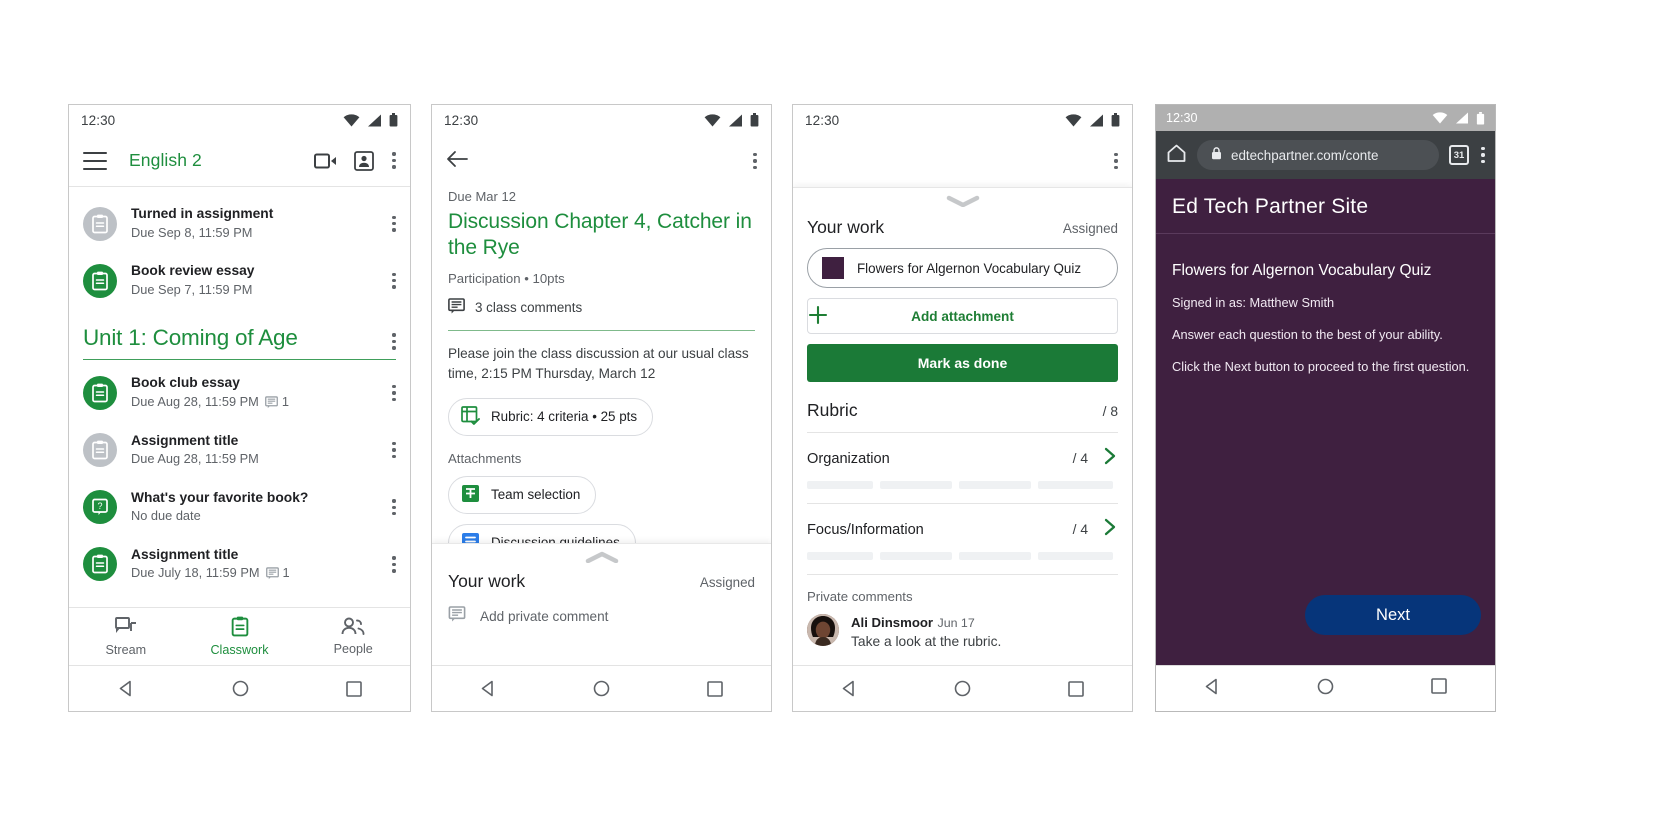 This screenshot has width=1659, height=827. What do you see at coordinates (364, 160) in the screenshot?
I see `roster-icon` at bounding box center [364, 160].